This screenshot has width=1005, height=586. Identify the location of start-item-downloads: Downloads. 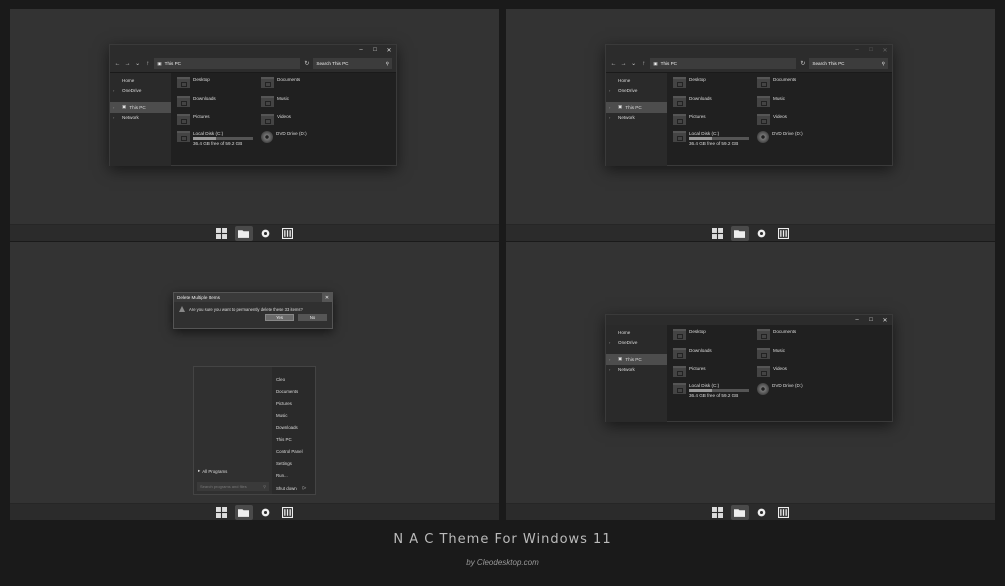
(293, 427).